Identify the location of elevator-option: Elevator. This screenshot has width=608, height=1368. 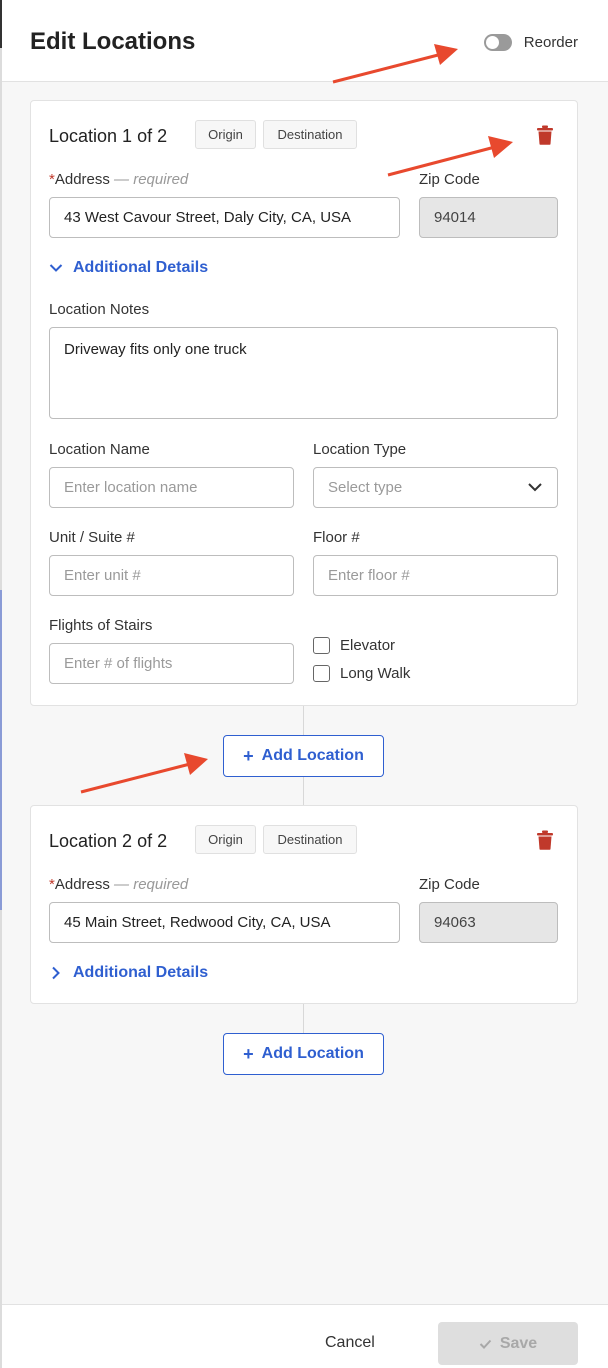
(354, 645).